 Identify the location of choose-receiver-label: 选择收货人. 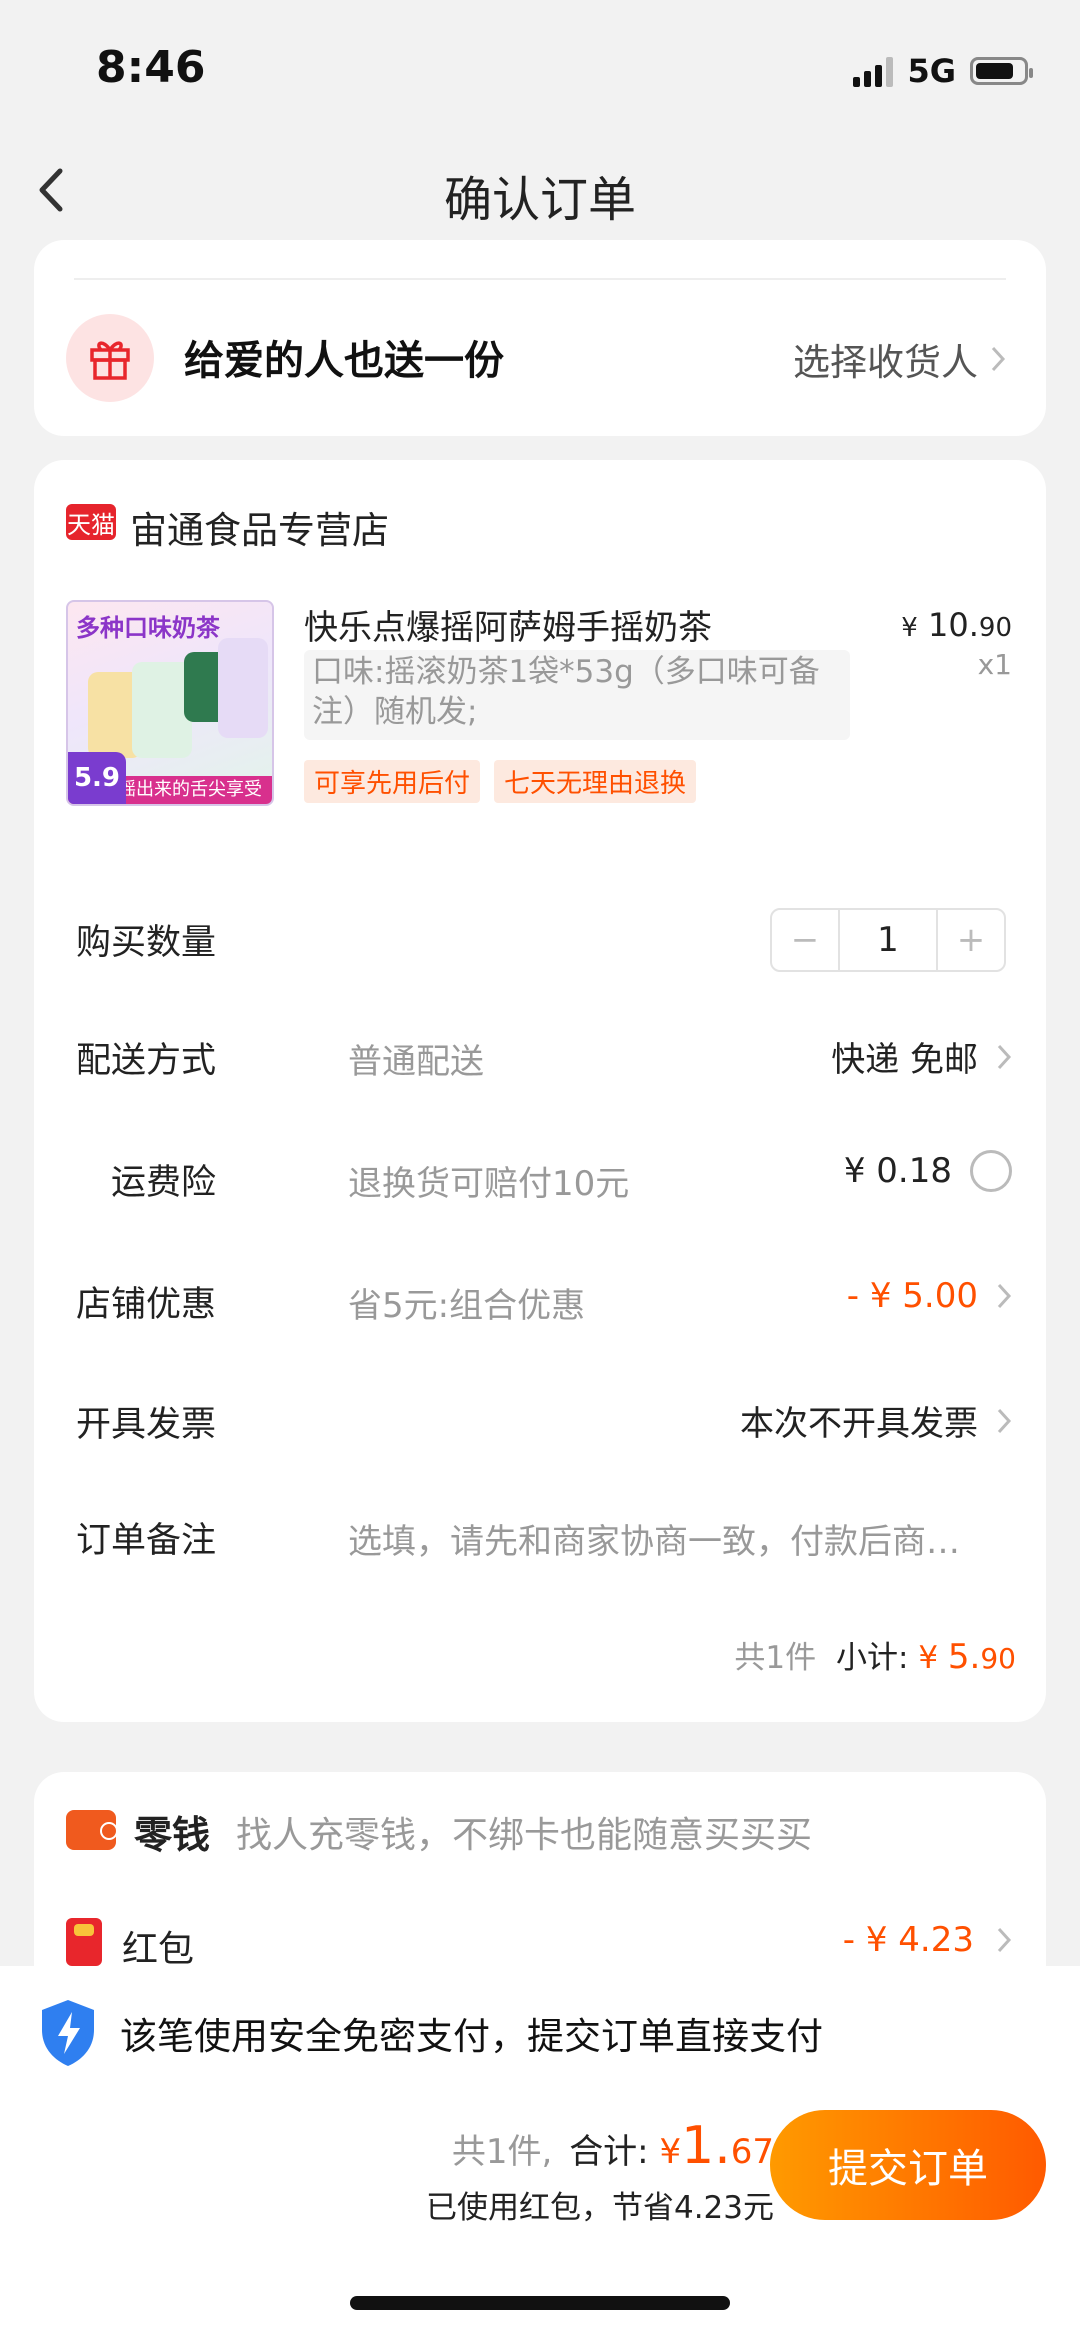
(885, 362).